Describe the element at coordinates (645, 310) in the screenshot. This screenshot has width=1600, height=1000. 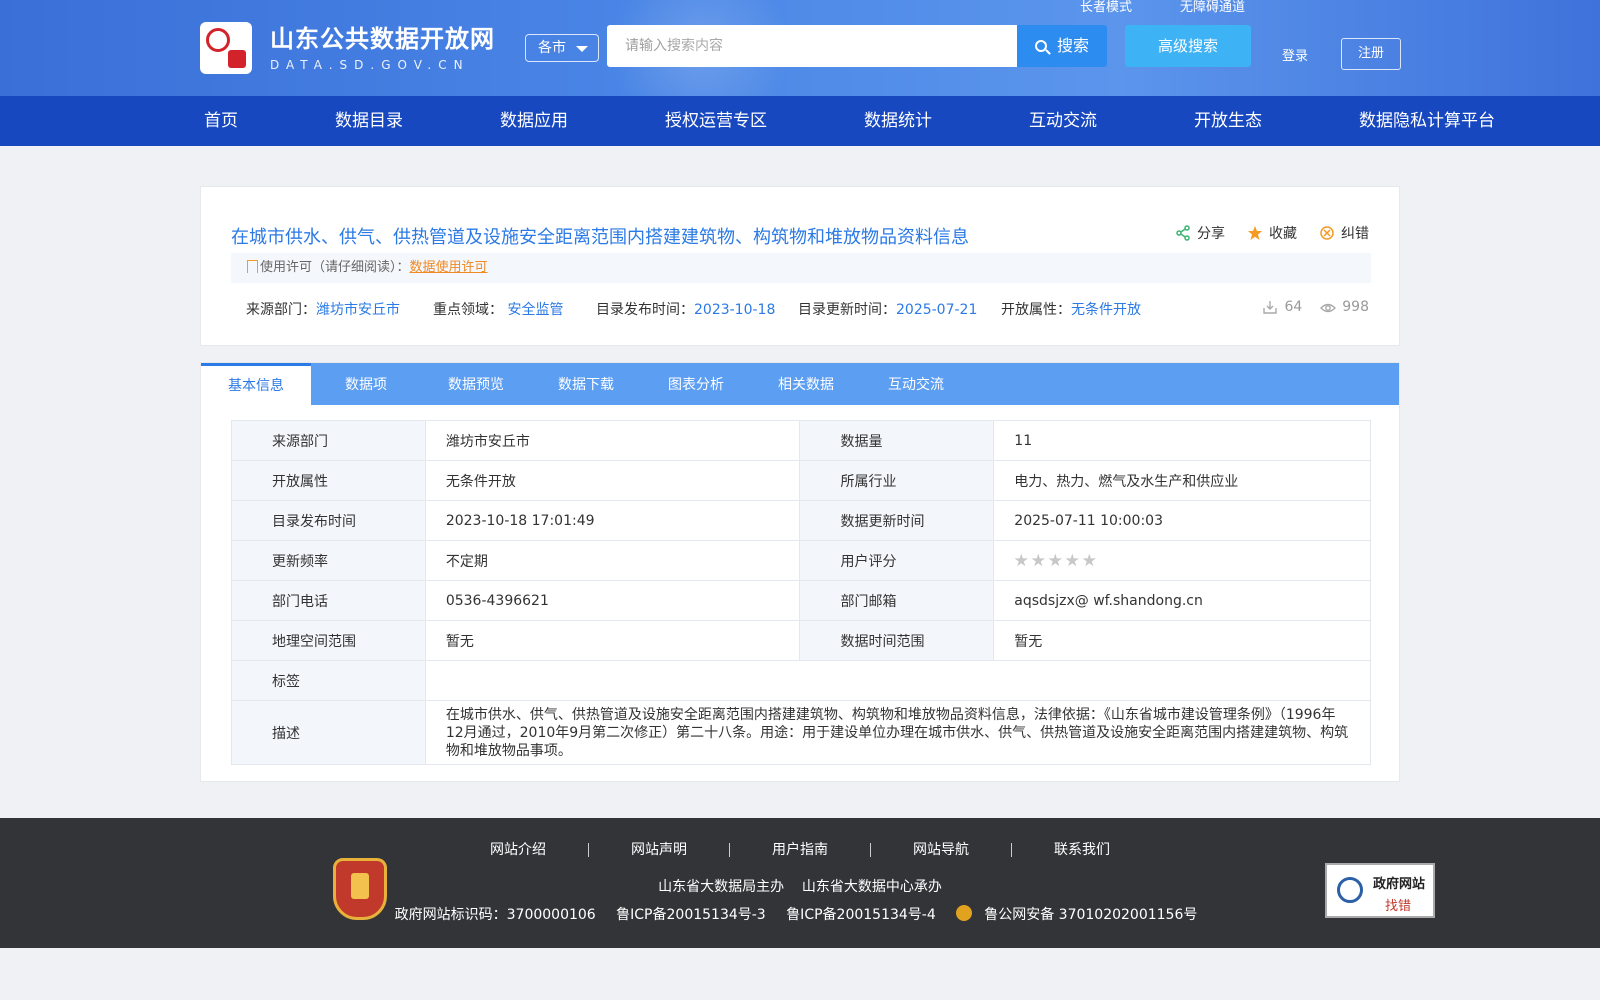
I see `meta-publish-label: 目录发布时间：` at that location.